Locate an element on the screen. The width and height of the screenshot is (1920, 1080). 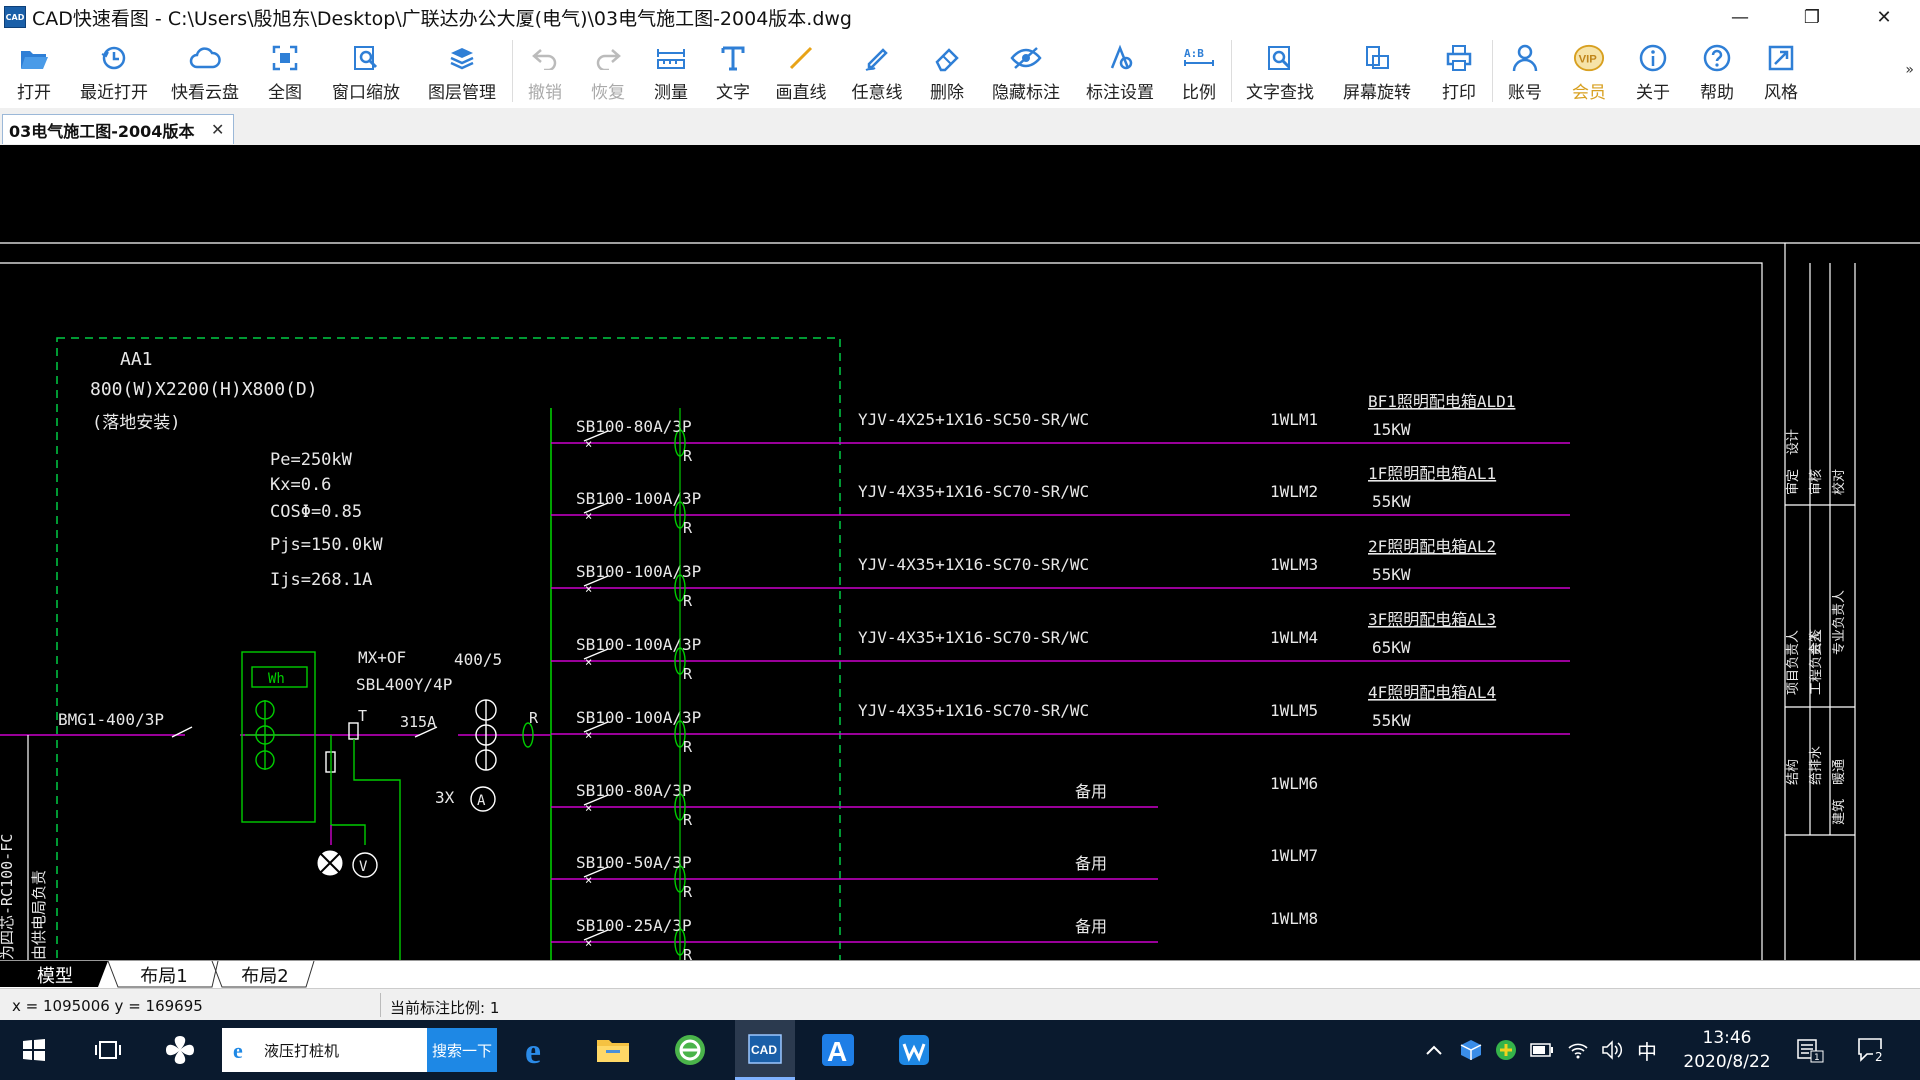
layer-manager-button: 图层管理 is located at coordinates (462, 71).